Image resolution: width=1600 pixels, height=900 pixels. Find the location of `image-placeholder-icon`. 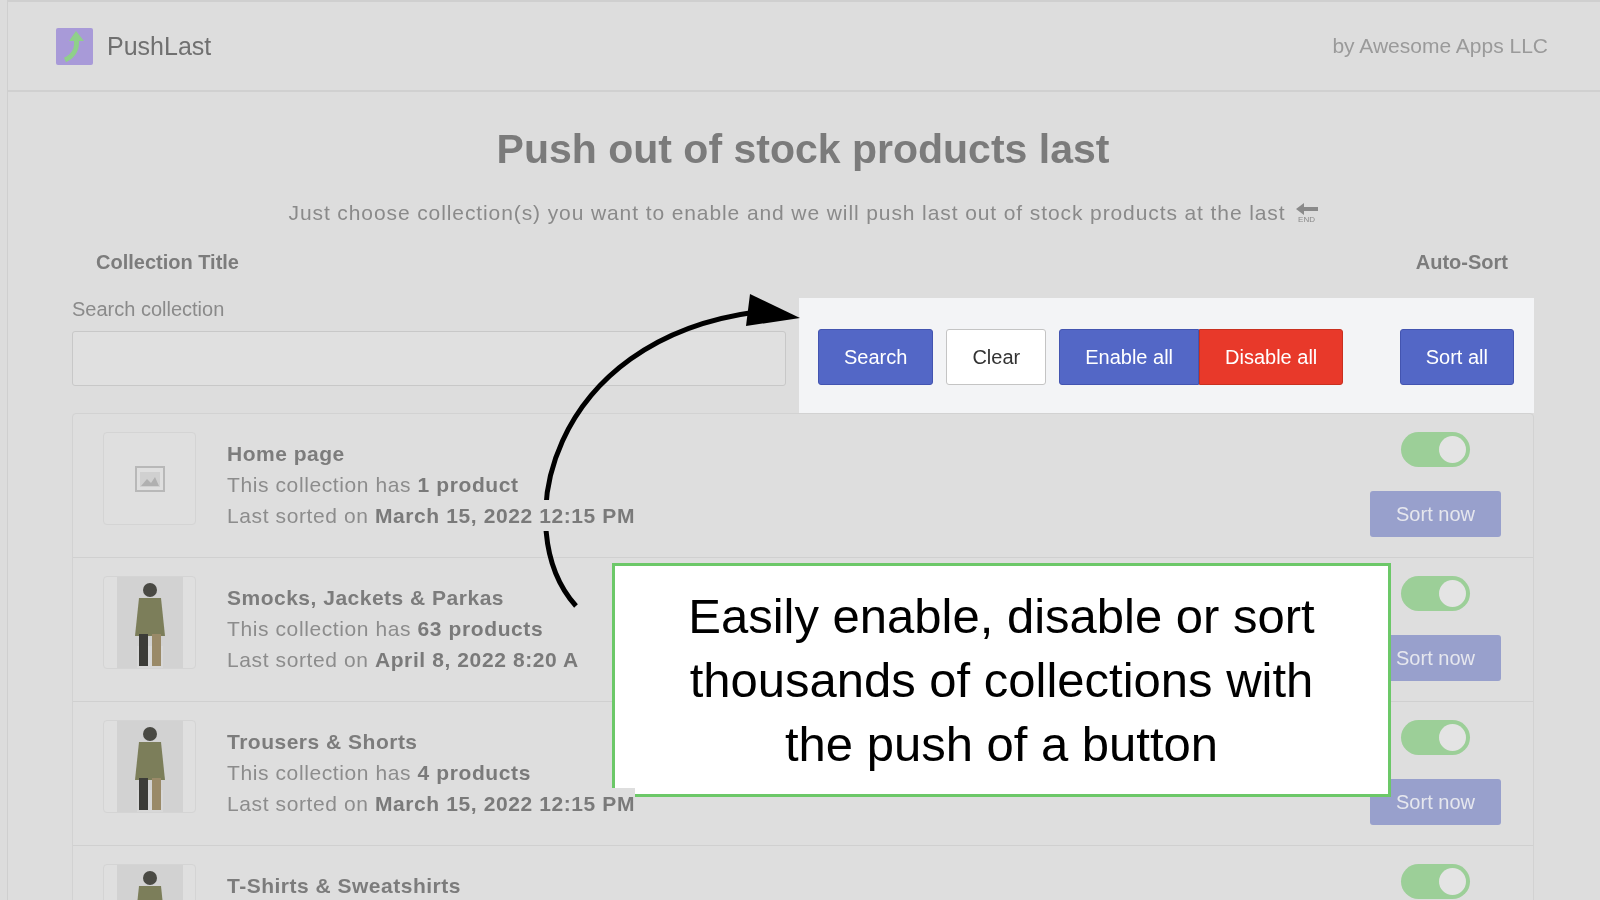

image-placeholder-icon is located at coordinates (149, 478).